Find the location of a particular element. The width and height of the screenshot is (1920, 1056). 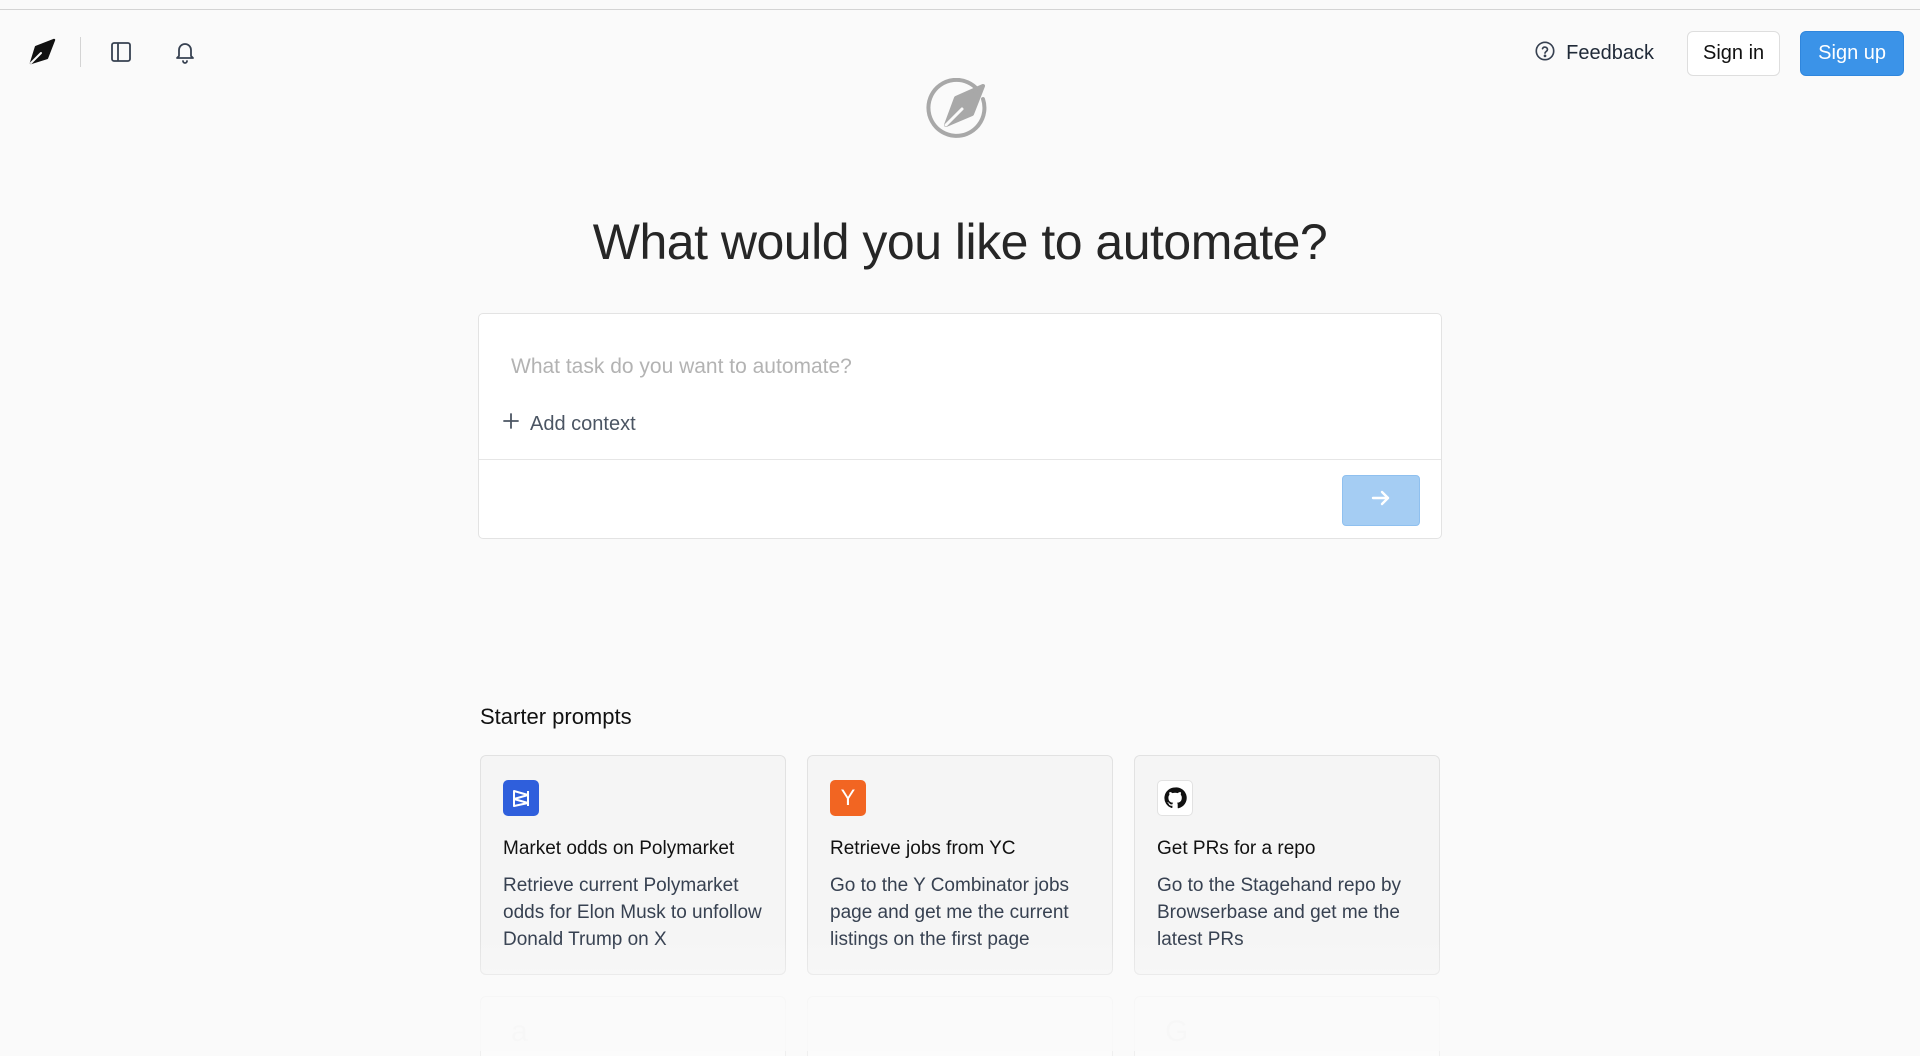

amazon-logo-icon: a is located at coordinates (519, 1031).